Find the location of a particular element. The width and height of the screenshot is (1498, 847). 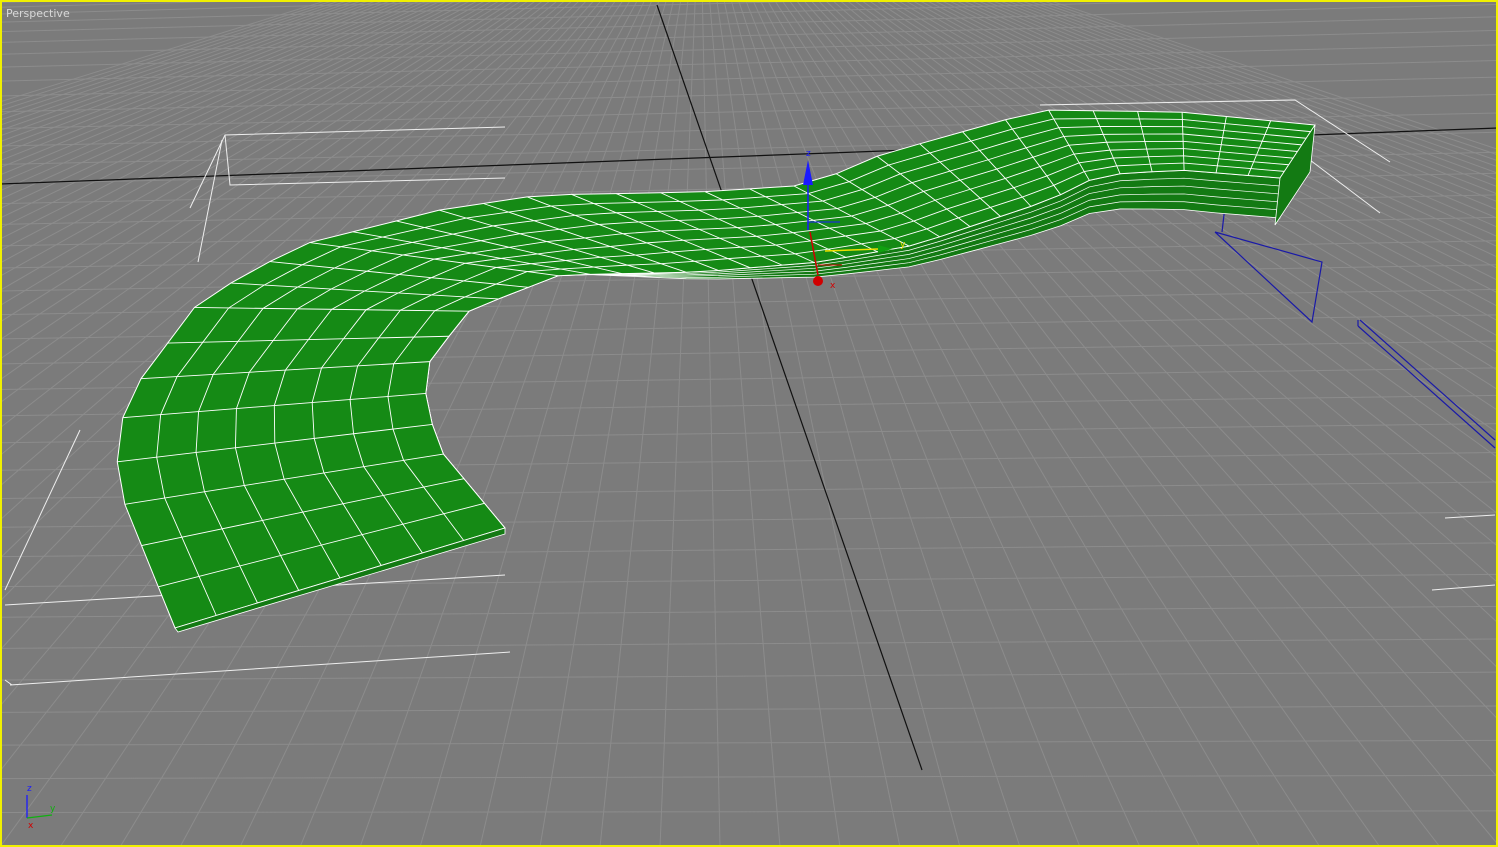

view-y-label: y is located at coordinates (53, 809).